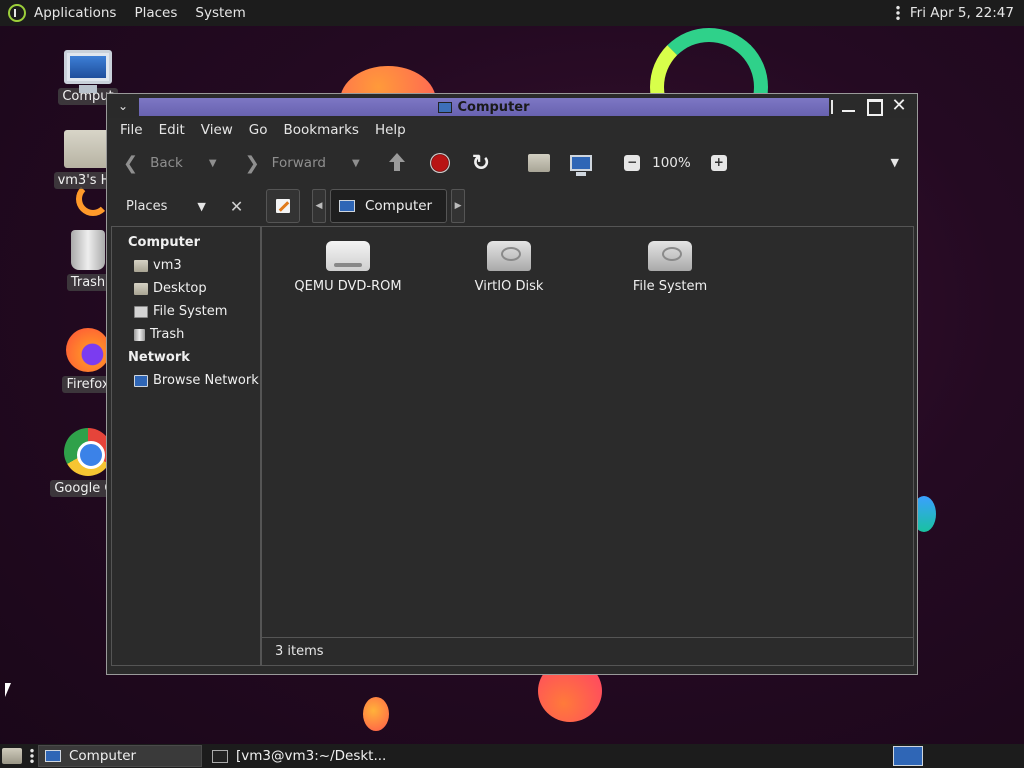 The height and width of the screenshot is (768, 1024). Describe the element at coordinates (299, 651) in the screenshot. I see `status-text: 3 items` at that location.